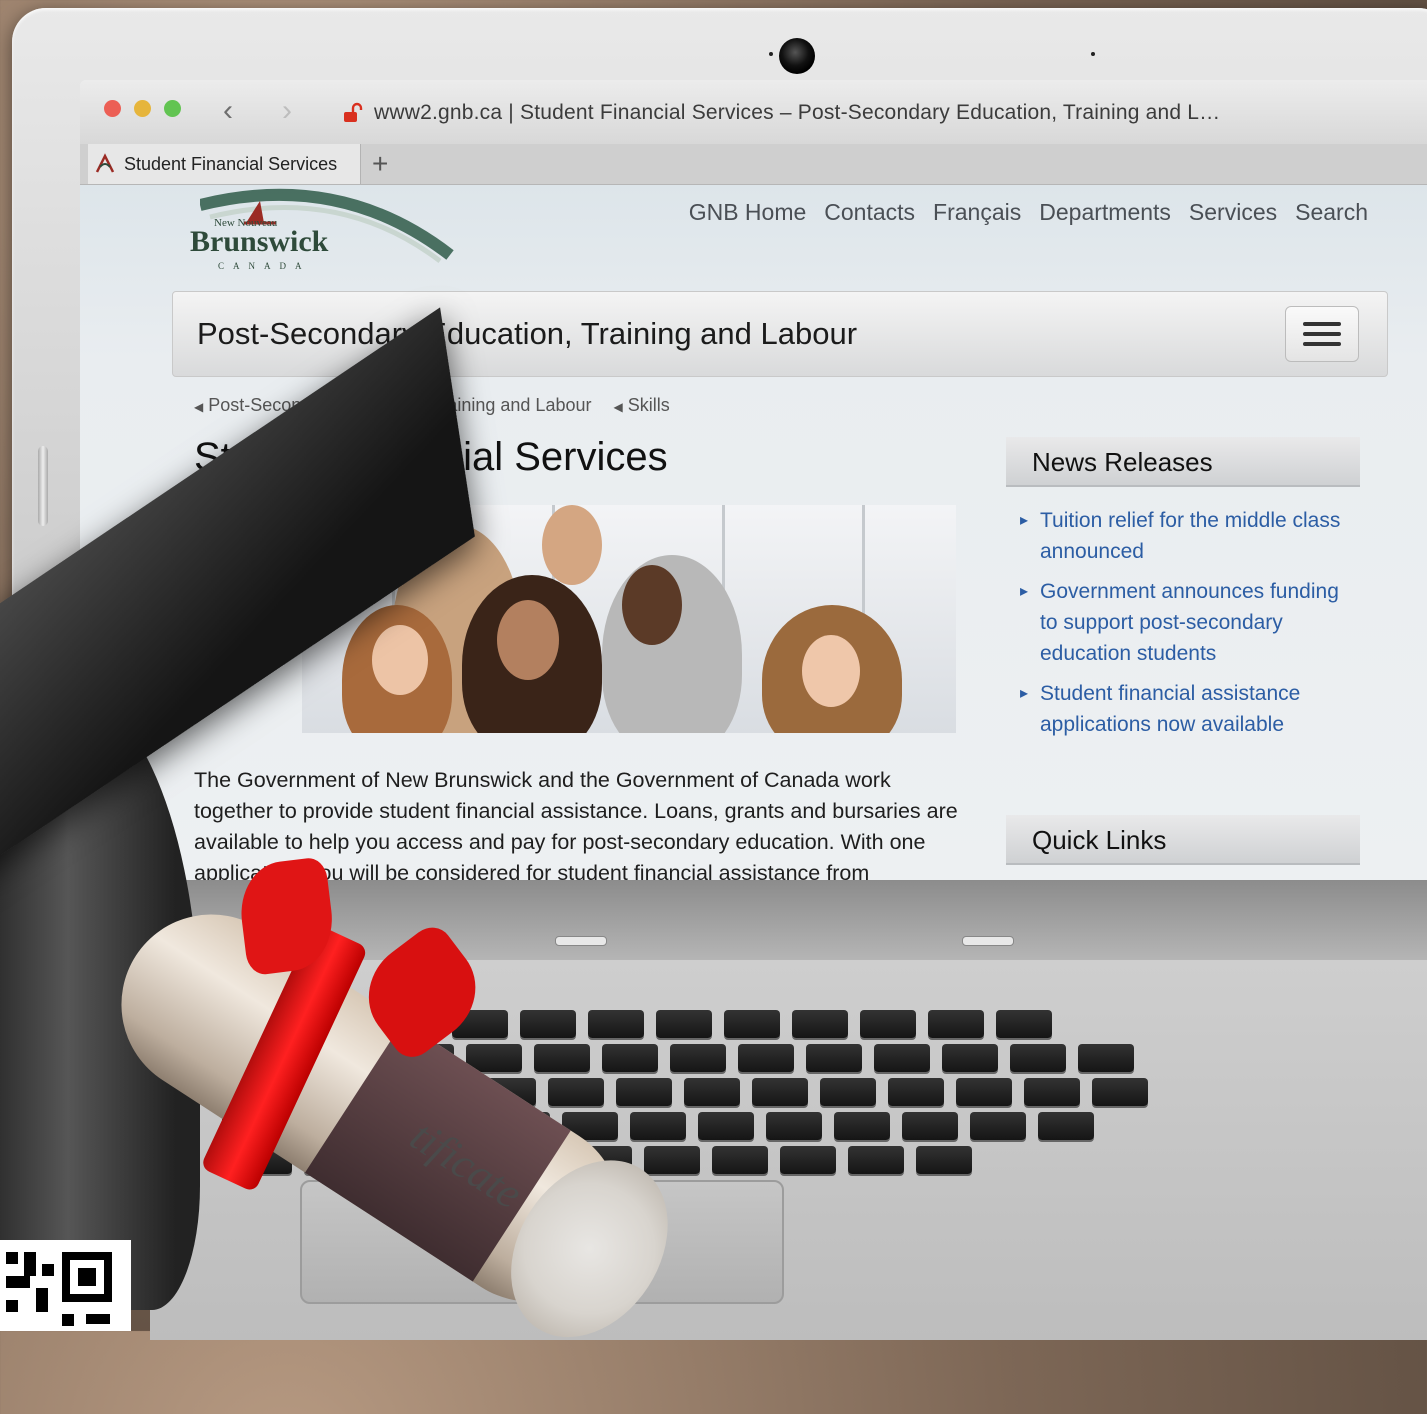 The height and width of the screenshot is (1414, 1427). I want to click on webcam-icon, so click(797, 56).